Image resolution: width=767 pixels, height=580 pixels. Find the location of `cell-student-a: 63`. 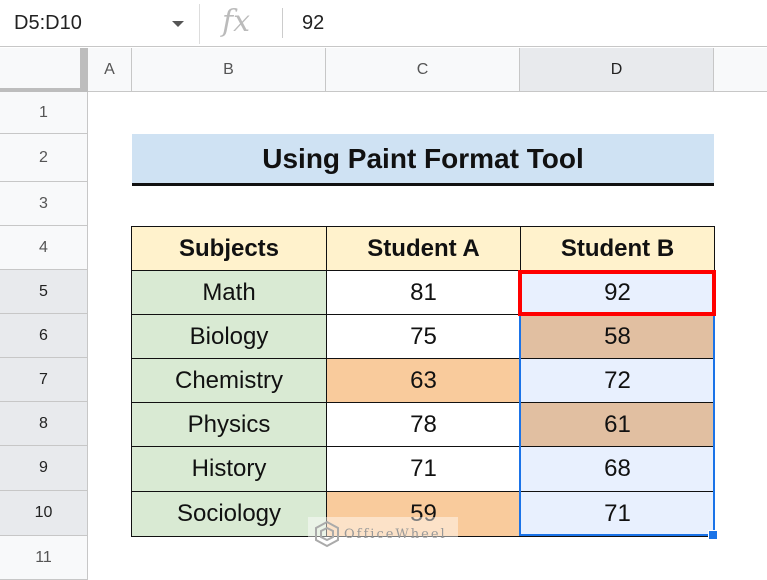

cell-student-a: 63 is located at coordinates (423, 380).